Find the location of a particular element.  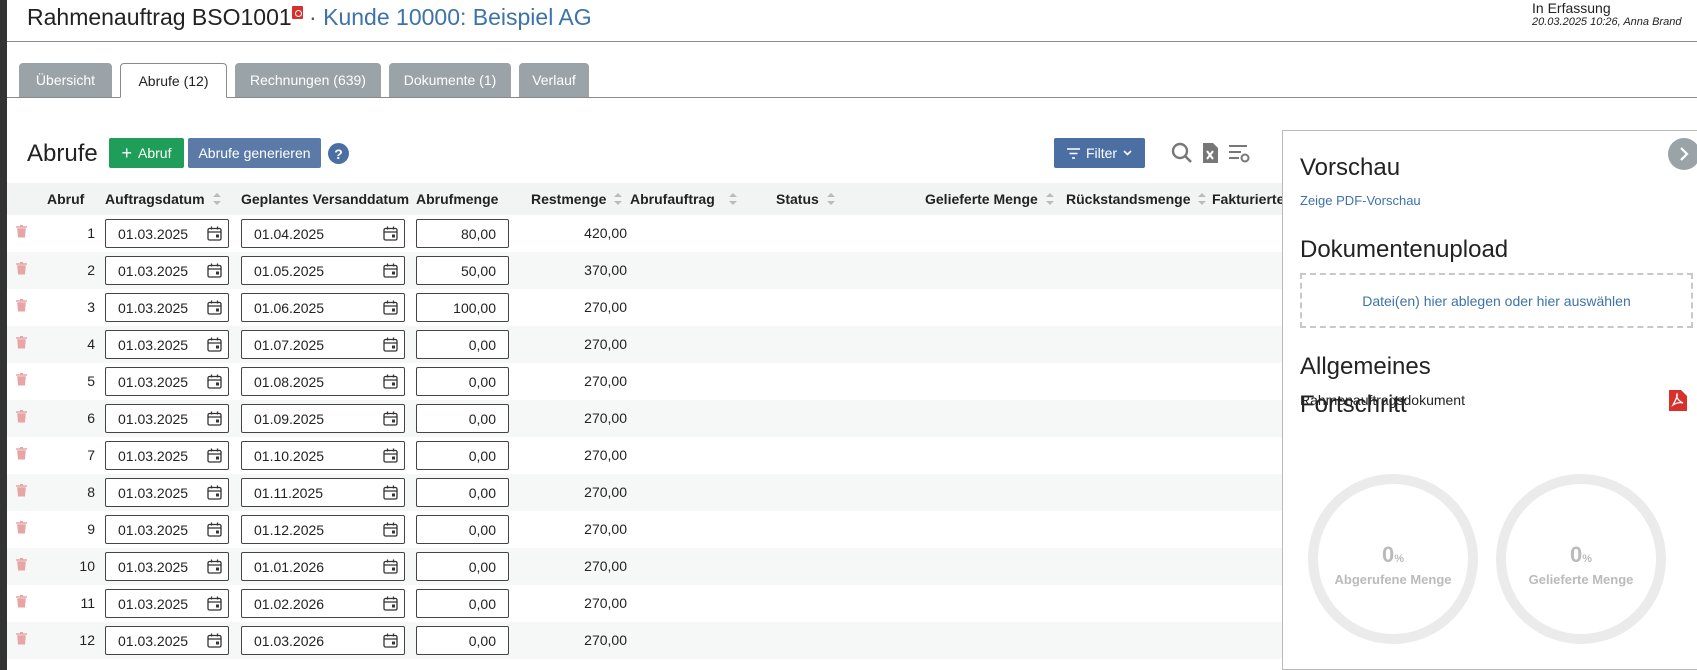

col-rueckstandsmenge: Rückstandsmenge is located at coordinates (1136, 199).